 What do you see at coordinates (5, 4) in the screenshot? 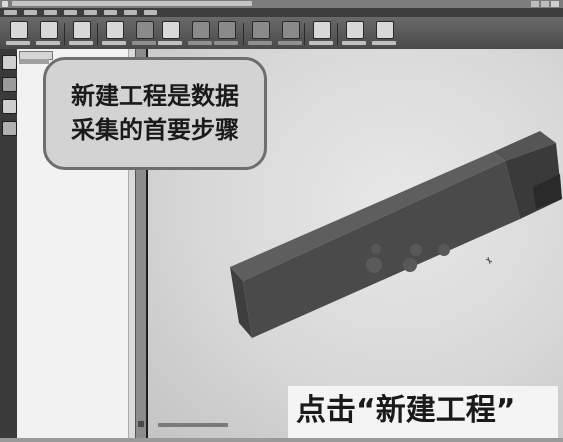
I see `app-icon` at bounding box center [5, 4].